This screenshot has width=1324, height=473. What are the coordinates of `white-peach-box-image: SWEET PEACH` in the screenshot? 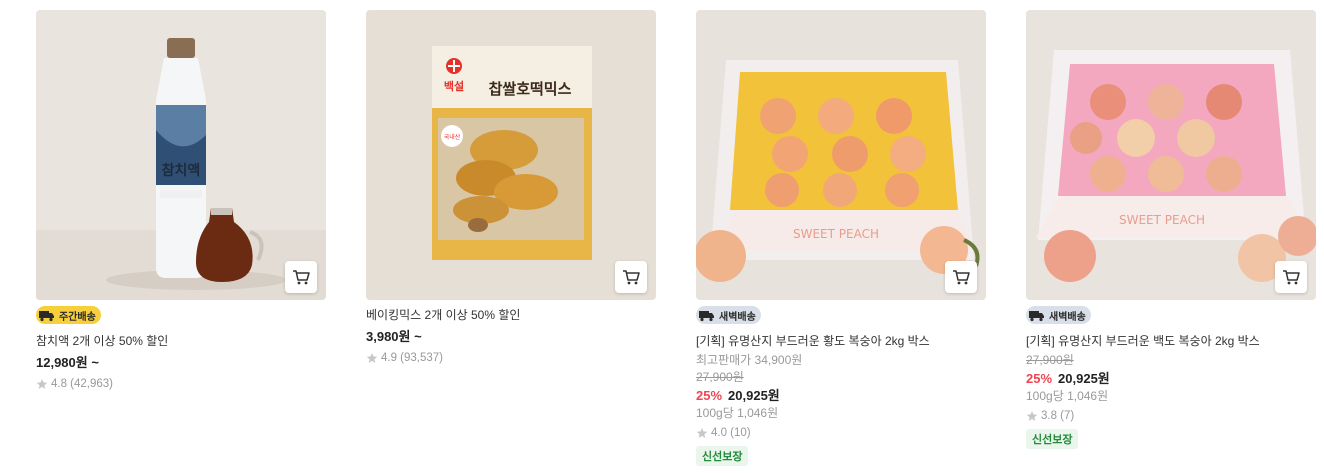 It's located at (1171, 155).